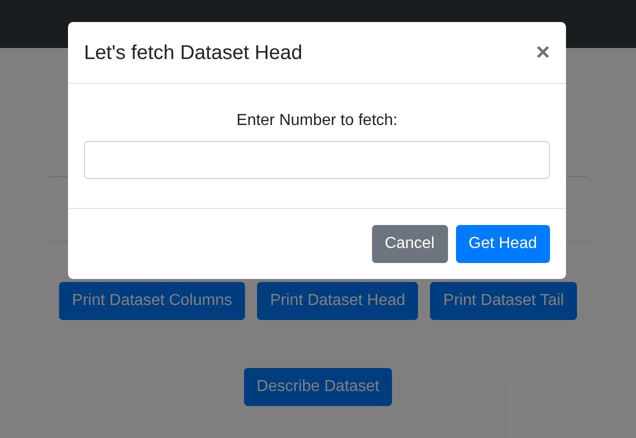 This screenshot has height=438, width=636. What do you see at coordinates (410, 244) in the screenshot?
I see `cancel-button: Cancel` at bounding box center [410, 244].